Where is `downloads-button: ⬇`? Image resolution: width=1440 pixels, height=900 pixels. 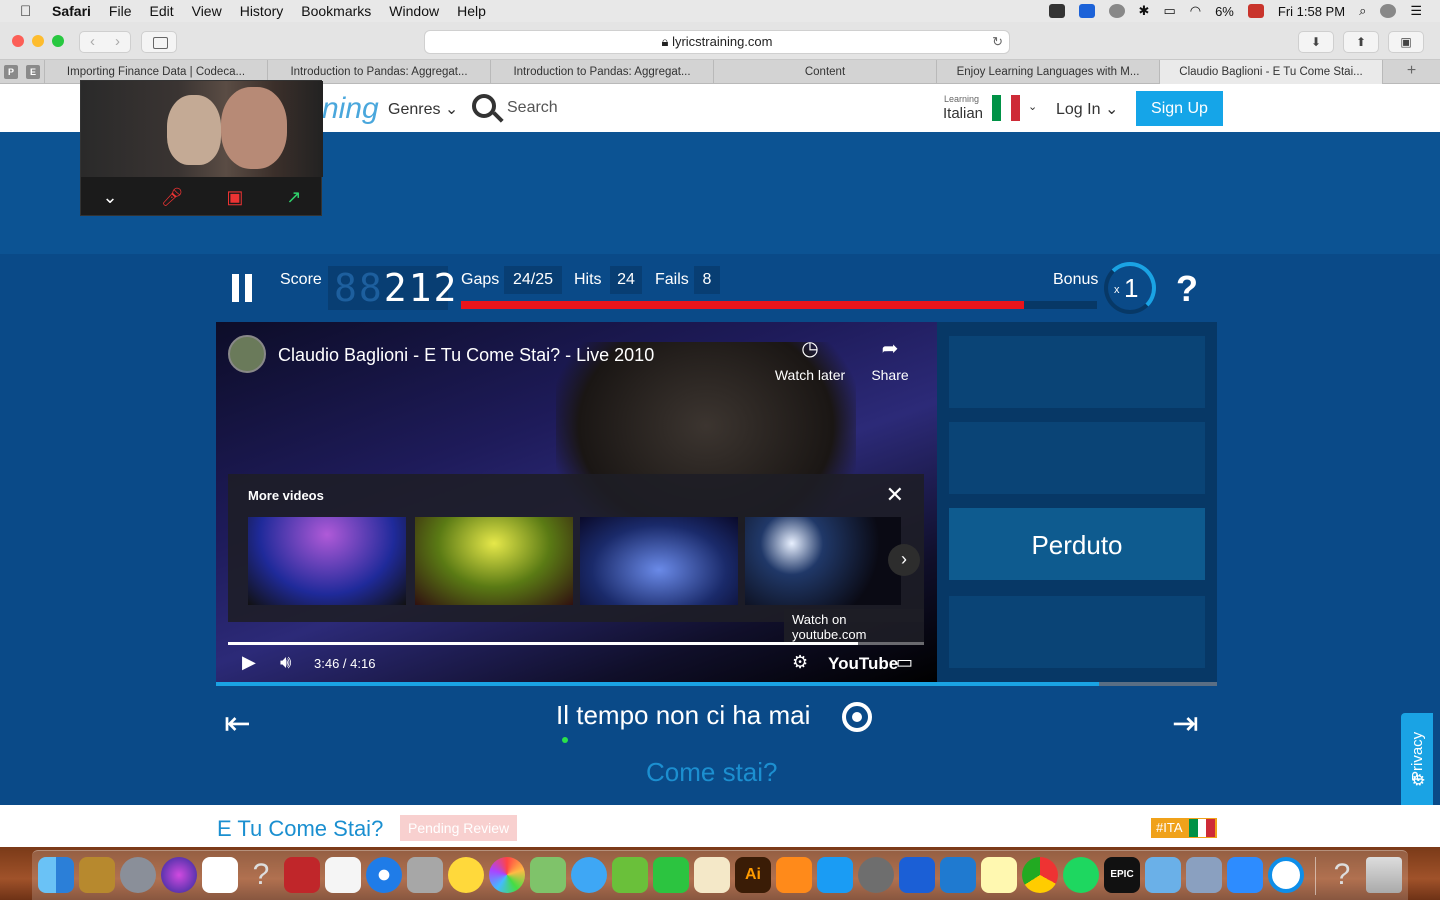
downloads-button: ⬇ is located at coordinates (1316, 42).